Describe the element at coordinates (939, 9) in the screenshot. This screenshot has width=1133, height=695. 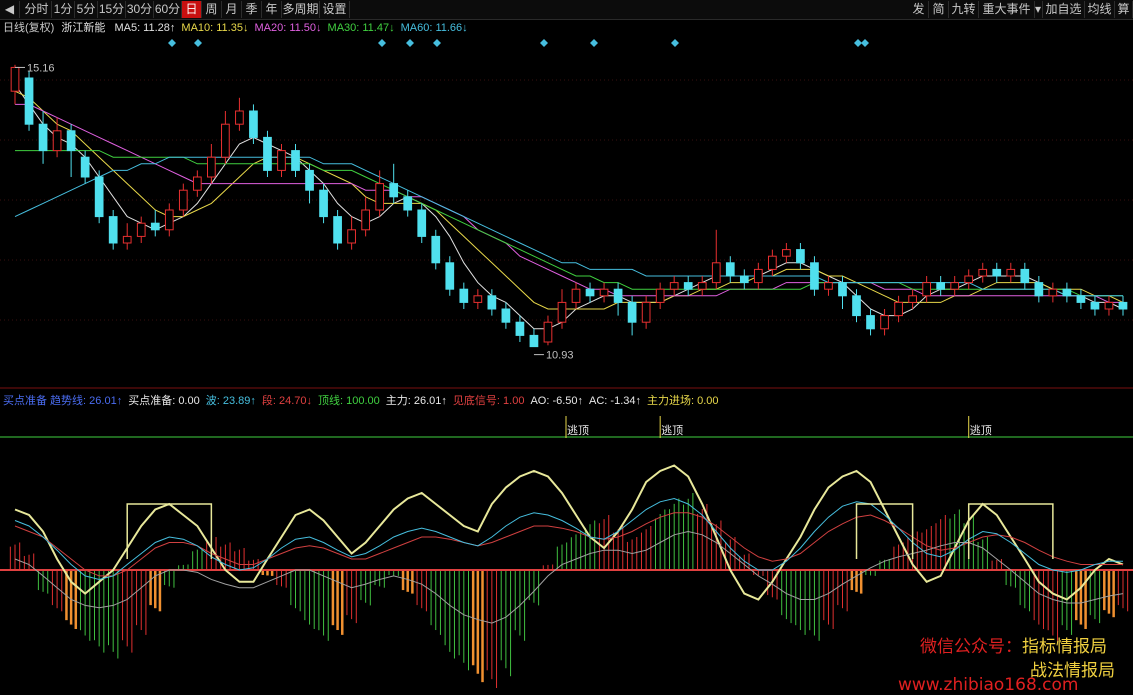
I see `toolbar-right-1: 简` at that location.